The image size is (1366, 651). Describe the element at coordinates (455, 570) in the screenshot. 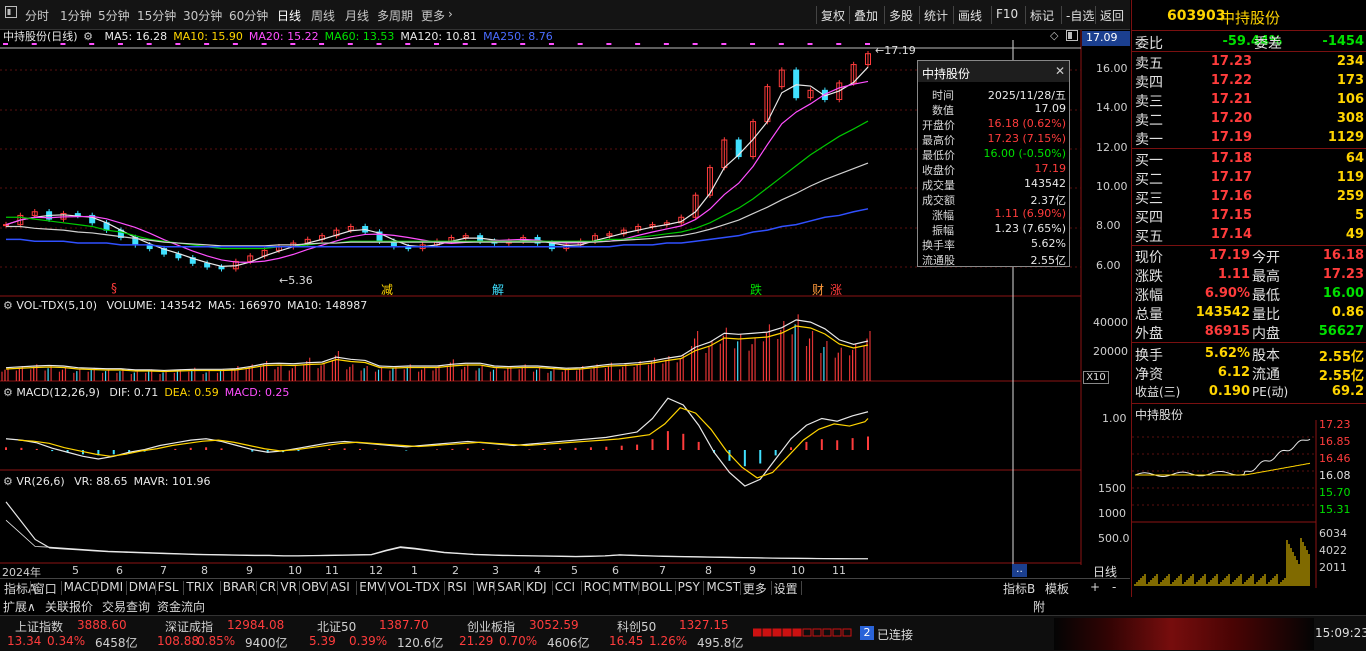

I see `time-label-10: 2` at that location.